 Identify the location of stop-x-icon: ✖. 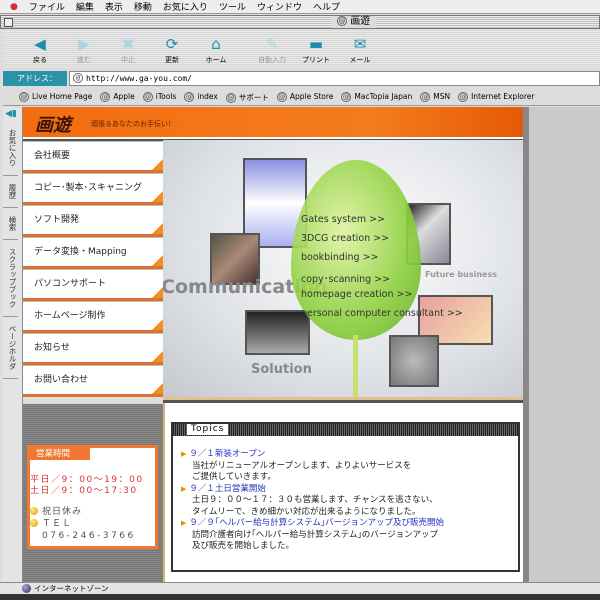
(128, 44).